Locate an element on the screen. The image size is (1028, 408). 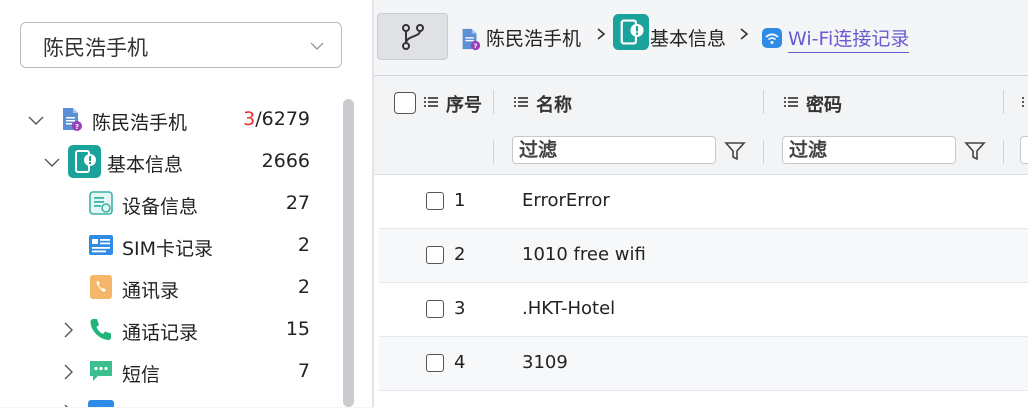
sms-icon is located at coordinates (101, 371).